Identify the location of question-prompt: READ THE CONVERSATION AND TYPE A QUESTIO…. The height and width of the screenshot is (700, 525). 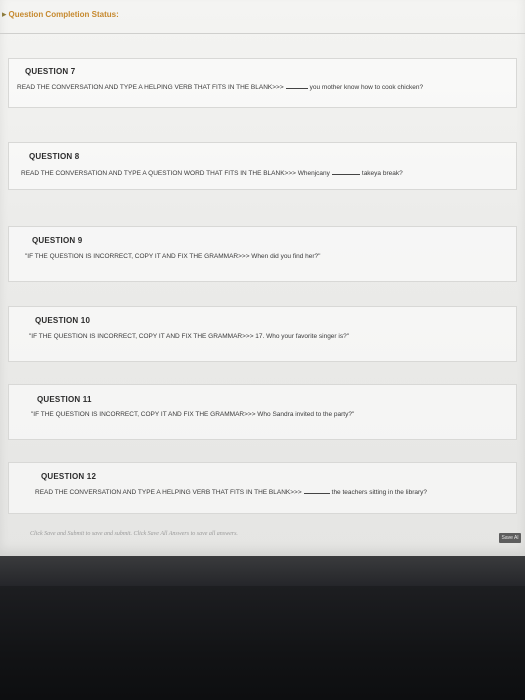
(212, 173).